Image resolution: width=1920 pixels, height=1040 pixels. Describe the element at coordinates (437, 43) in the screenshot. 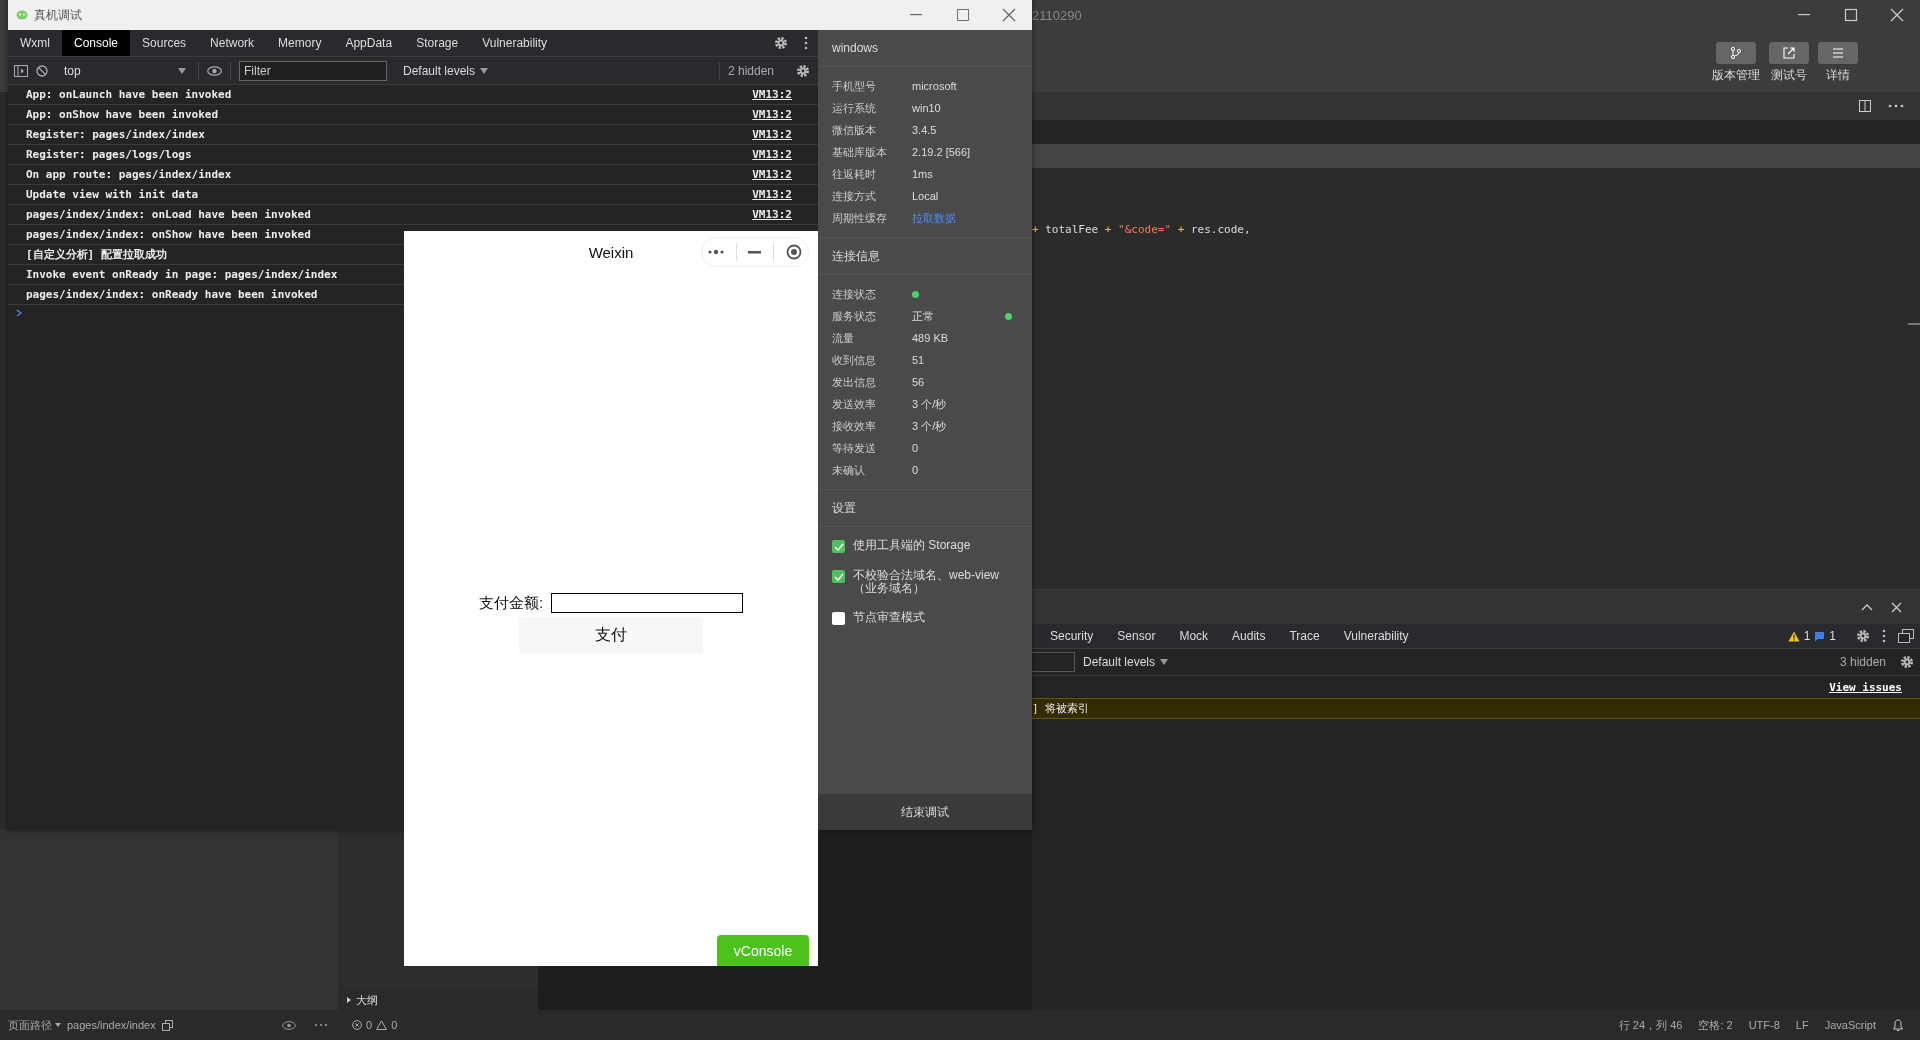

I see `devtools-tab: Storage` at that location.